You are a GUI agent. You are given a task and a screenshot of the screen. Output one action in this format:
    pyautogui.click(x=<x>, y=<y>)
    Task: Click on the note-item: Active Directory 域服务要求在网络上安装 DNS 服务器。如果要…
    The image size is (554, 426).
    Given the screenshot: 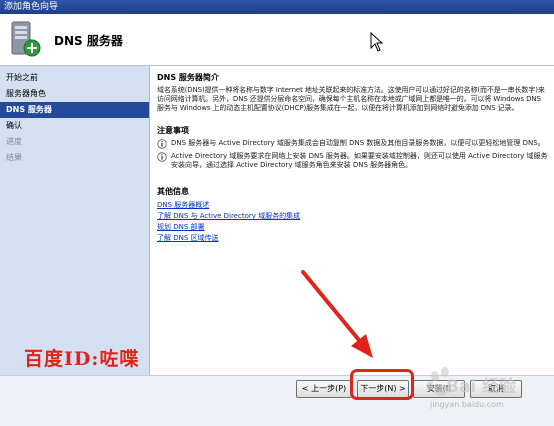 What is the action you would take?
    pyautogui.click(x=352, y=161)
    